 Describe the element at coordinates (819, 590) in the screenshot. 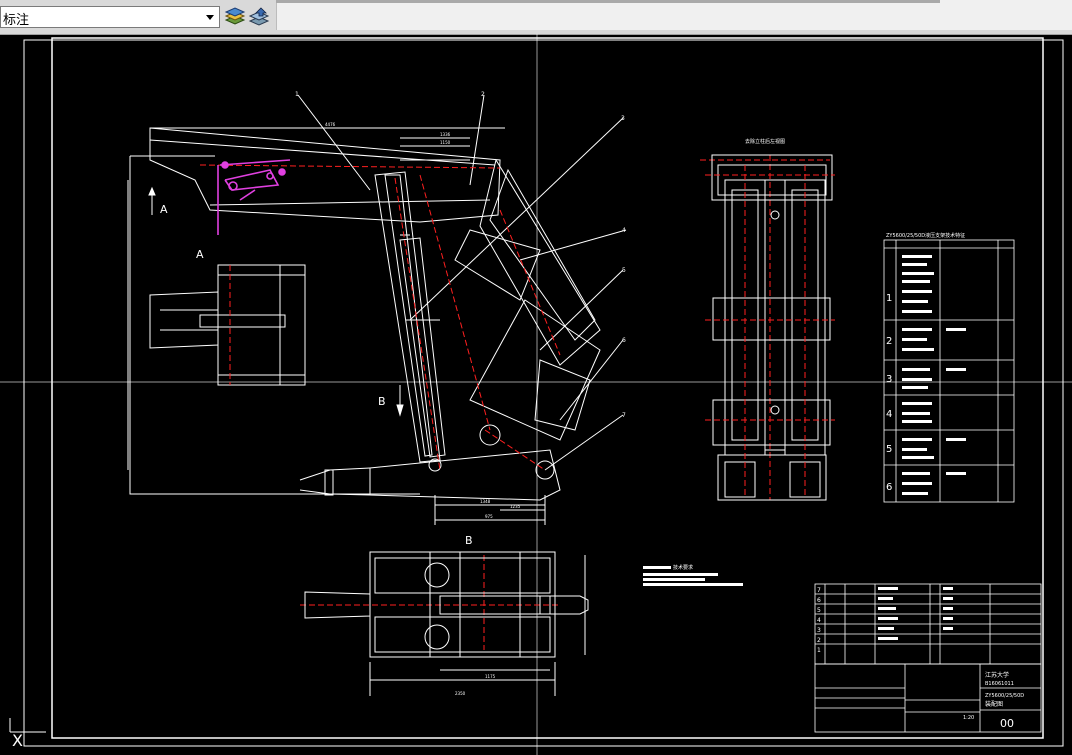

I see `parts-seq-7: 7` at that location.